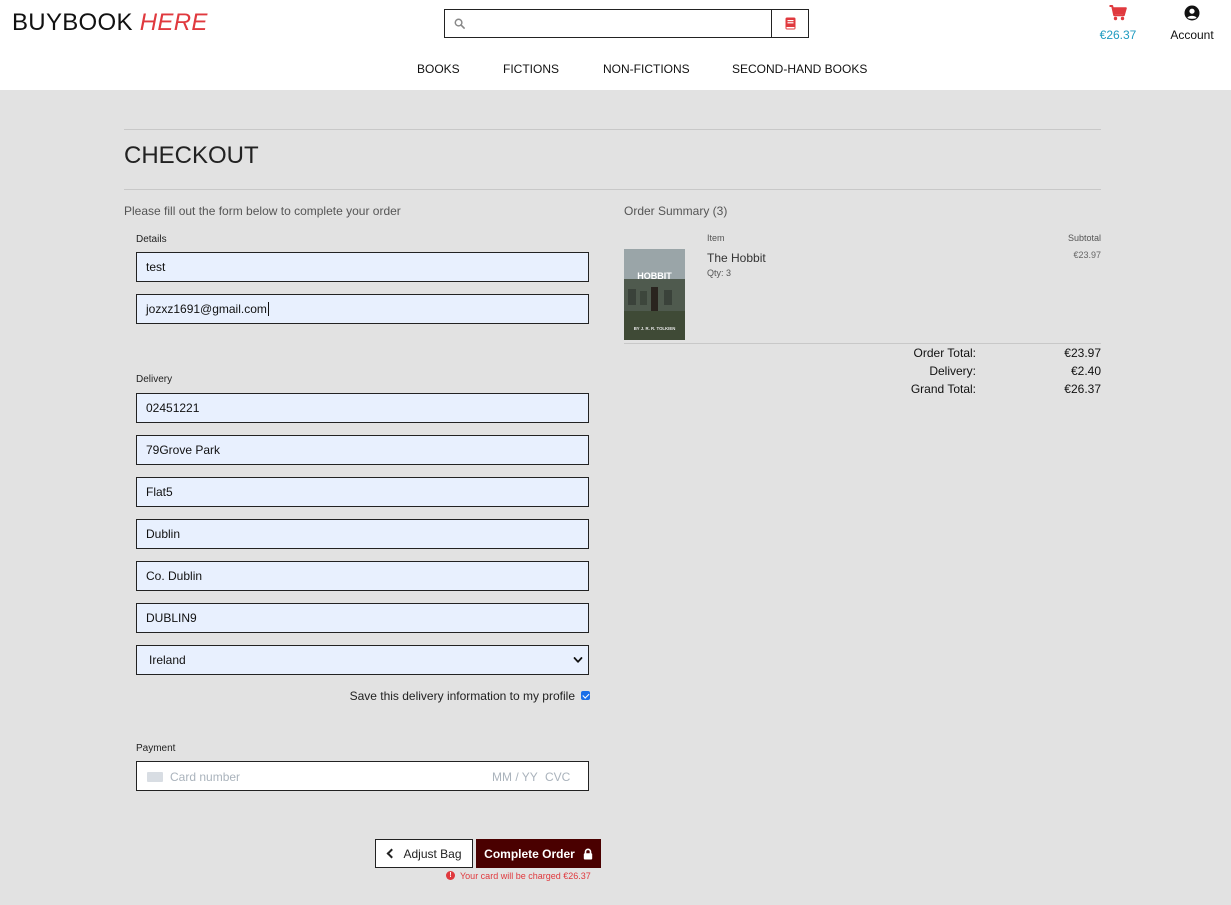 Image resolution: width=1231 pixels, height=905 pixels. Describe the element at coordinates (154, 379) in the screenshot. I see `delivery-section-label: Delivery` at that location.